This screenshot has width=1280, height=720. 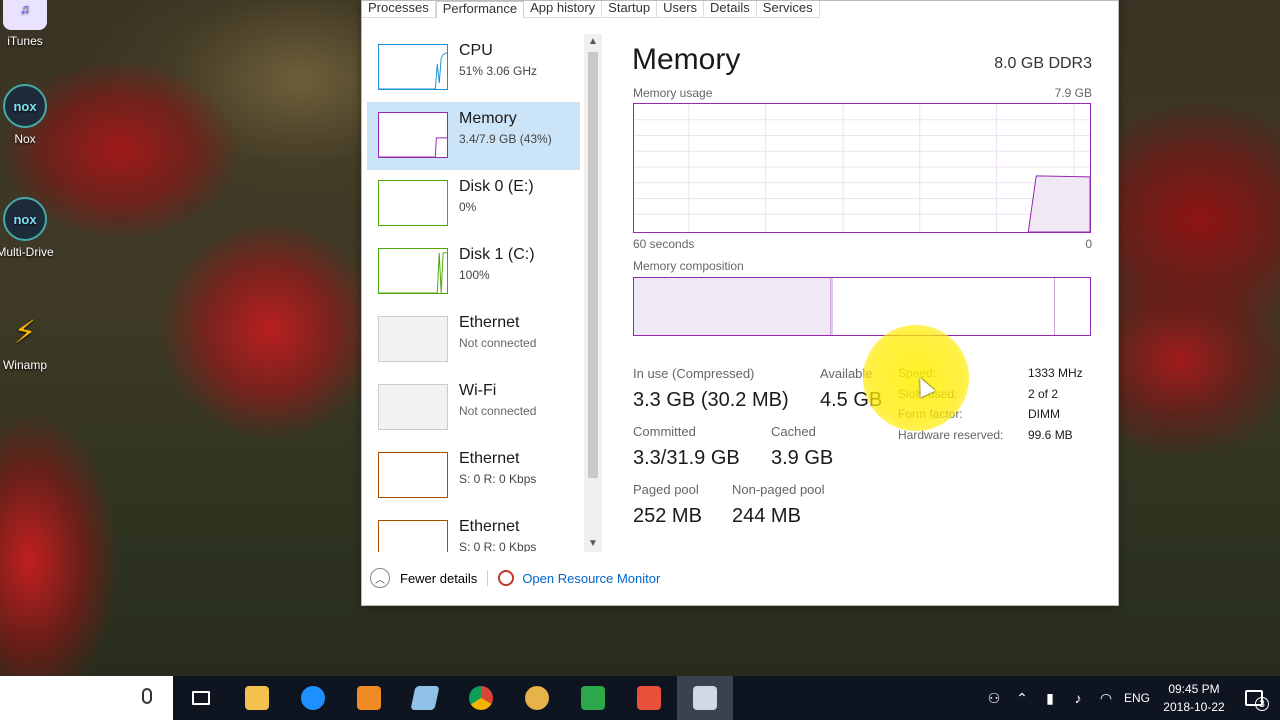 What do you see at coordinates (686, 59) in the screenshot?
I see `page-title: Memory` at bounding box center [686, 59].